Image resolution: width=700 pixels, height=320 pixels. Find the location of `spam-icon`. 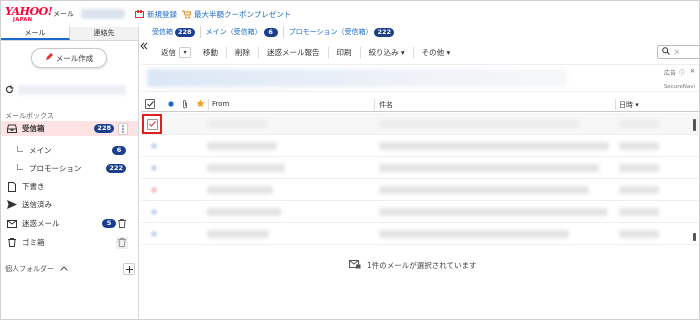

spam-icon is located at coordinates (12, 224).